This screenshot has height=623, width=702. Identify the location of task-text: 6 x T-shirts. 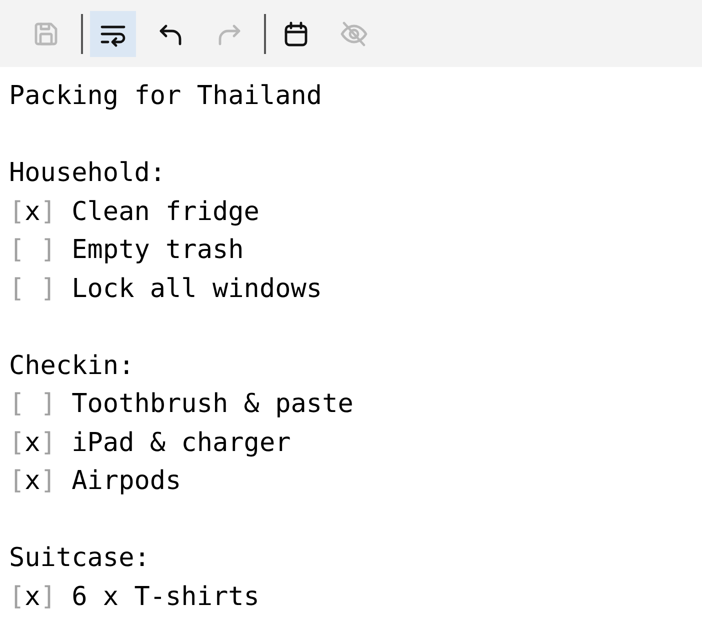
(166, 597).